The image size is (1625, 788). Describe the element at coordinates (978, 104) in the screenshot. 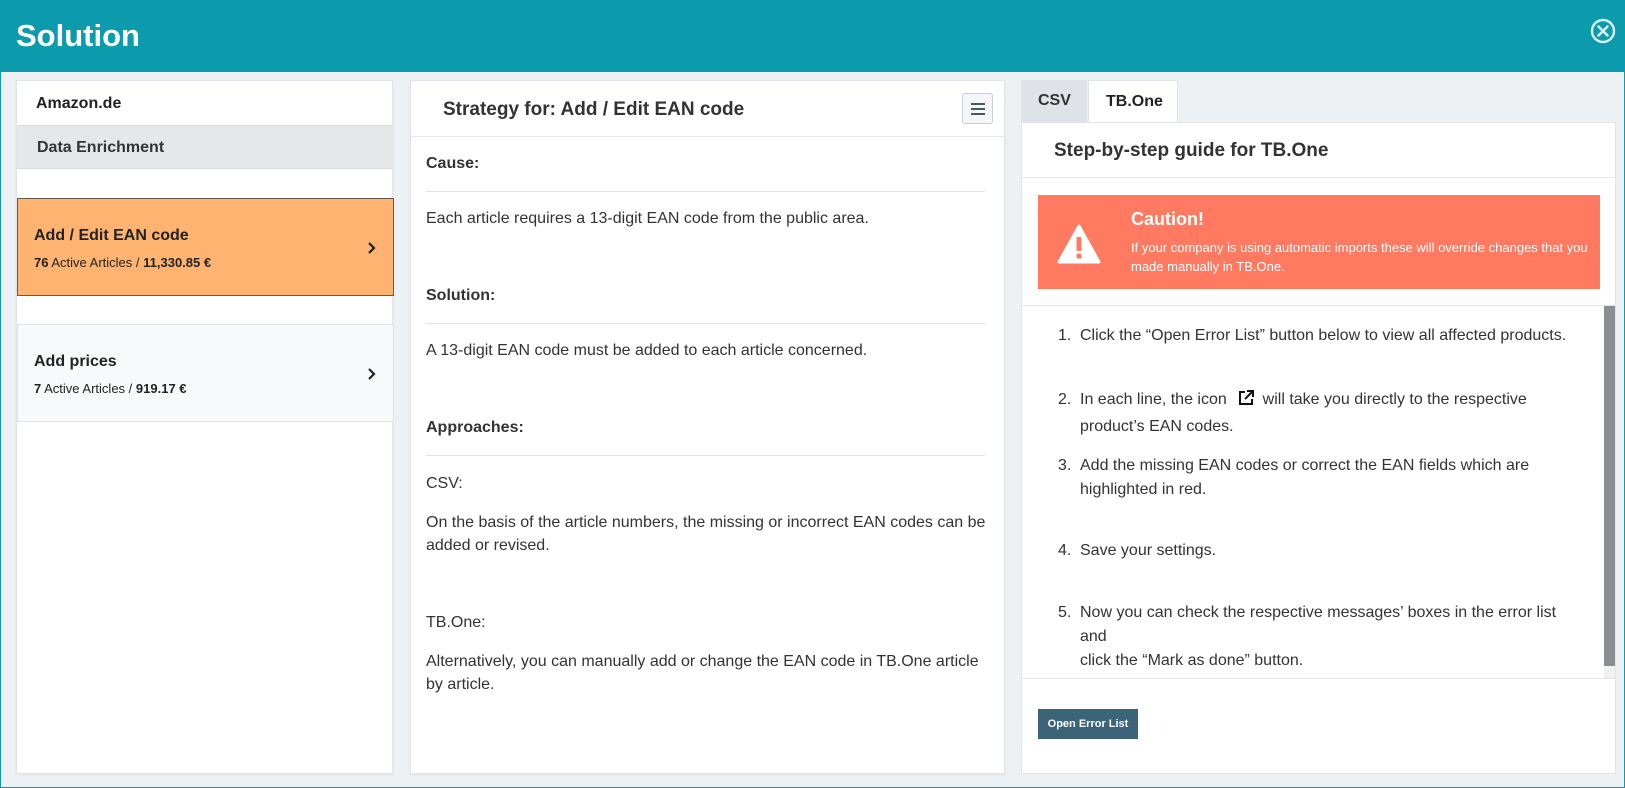

I see `hamburger-icon` at that location.